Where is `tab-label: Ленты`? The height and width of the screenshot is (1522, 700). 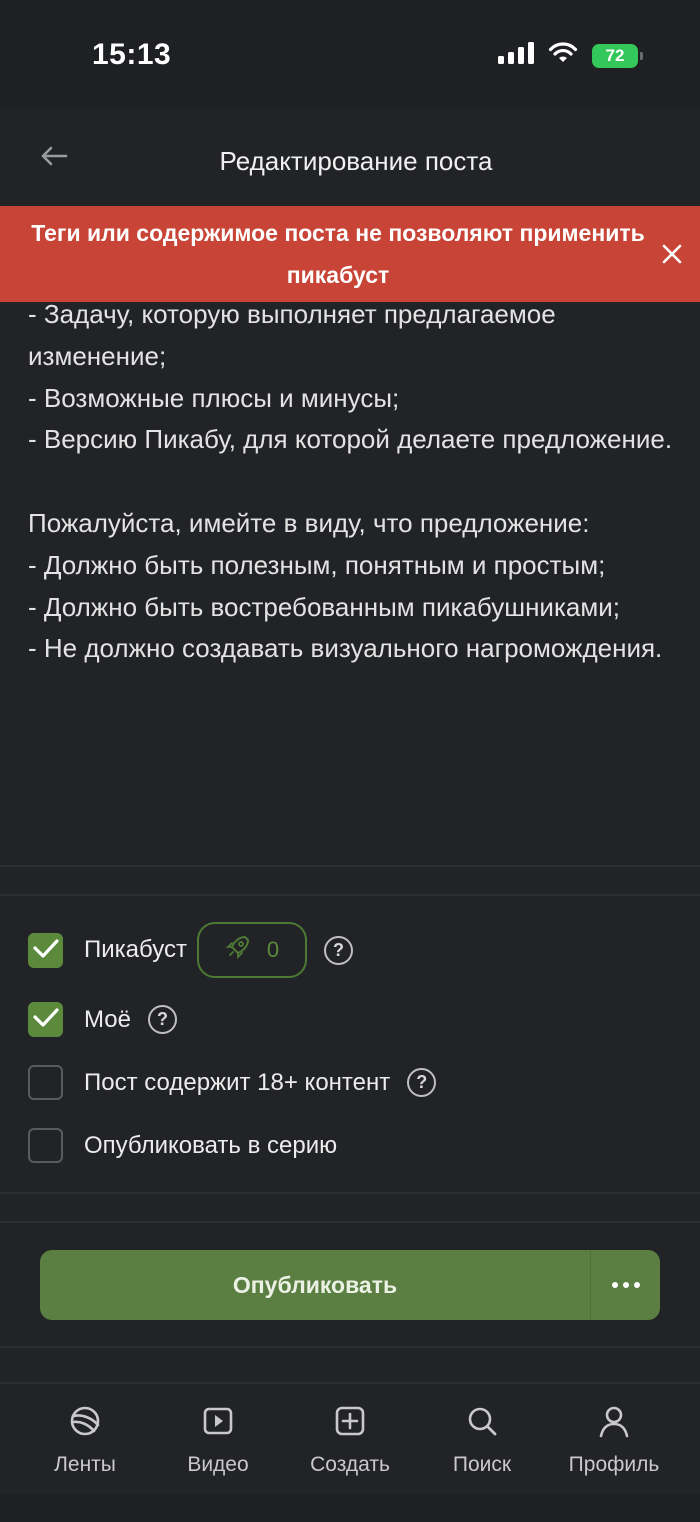 tab-label: Ленты is located at coordinates (85, 1464).